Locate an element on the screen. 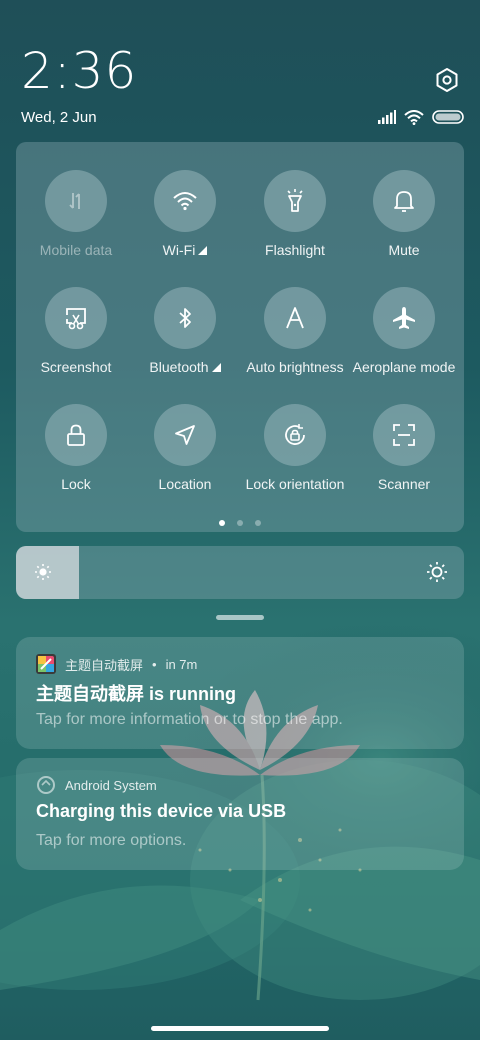 The image size is (480, 1040). location-icon is located at coordinates (185, 435).